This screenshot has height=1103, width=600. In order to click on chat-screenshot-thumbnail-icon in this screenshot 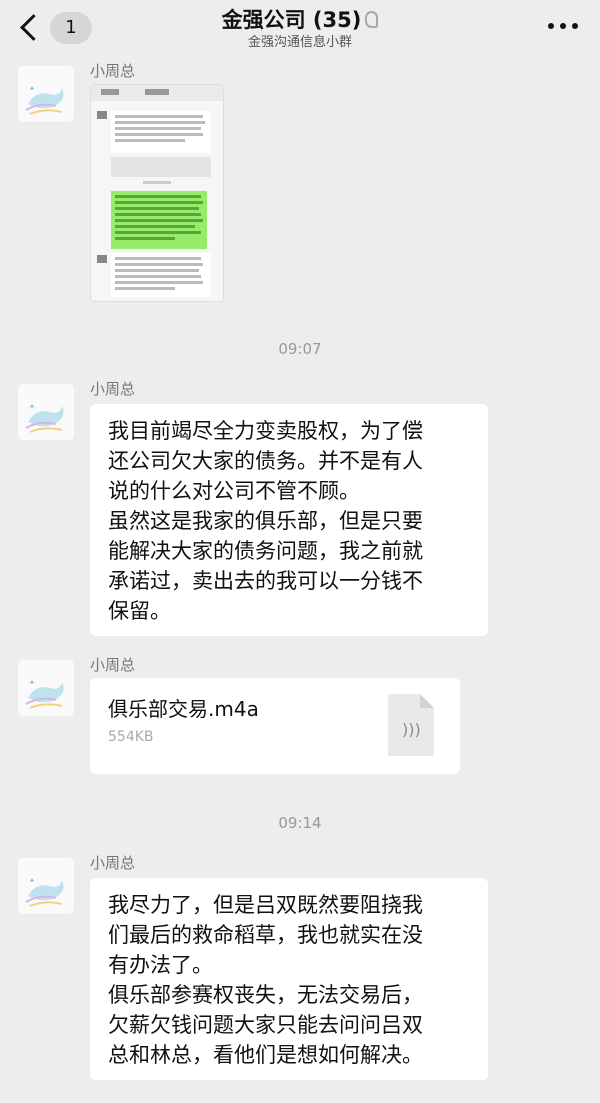, I will do `click(157, 191)`.